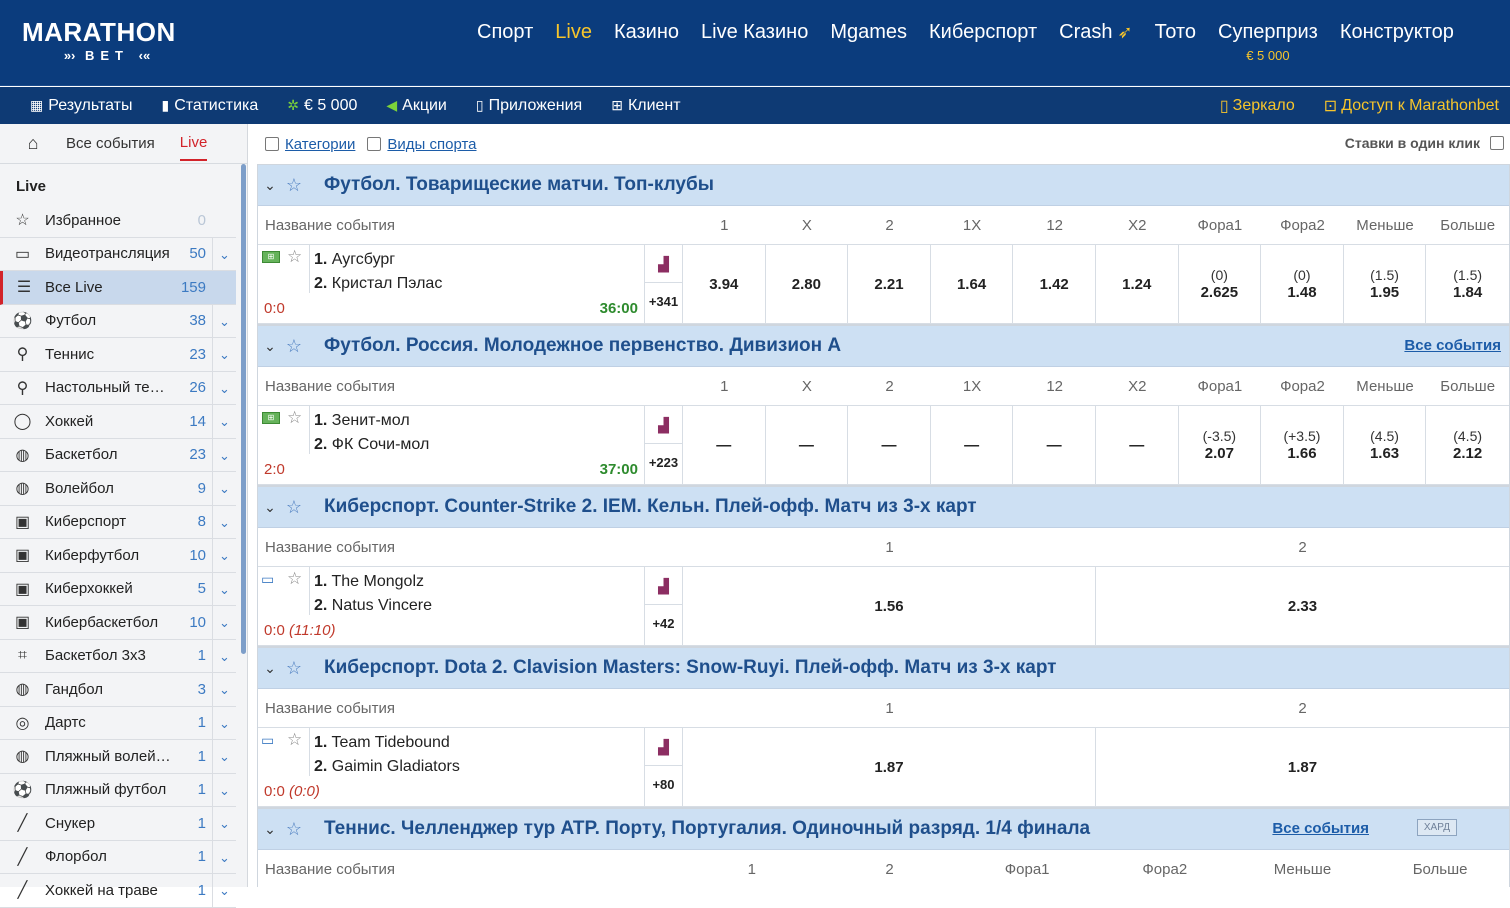 Image resolution: width=1510 pixels, height=908 pixels. What do you see at coordinates (118, 891) in the screenshot?
I see `sidebar-item-20: ╱ Хоккей на траве 1 ⌄` at bounding box center [118, 891].